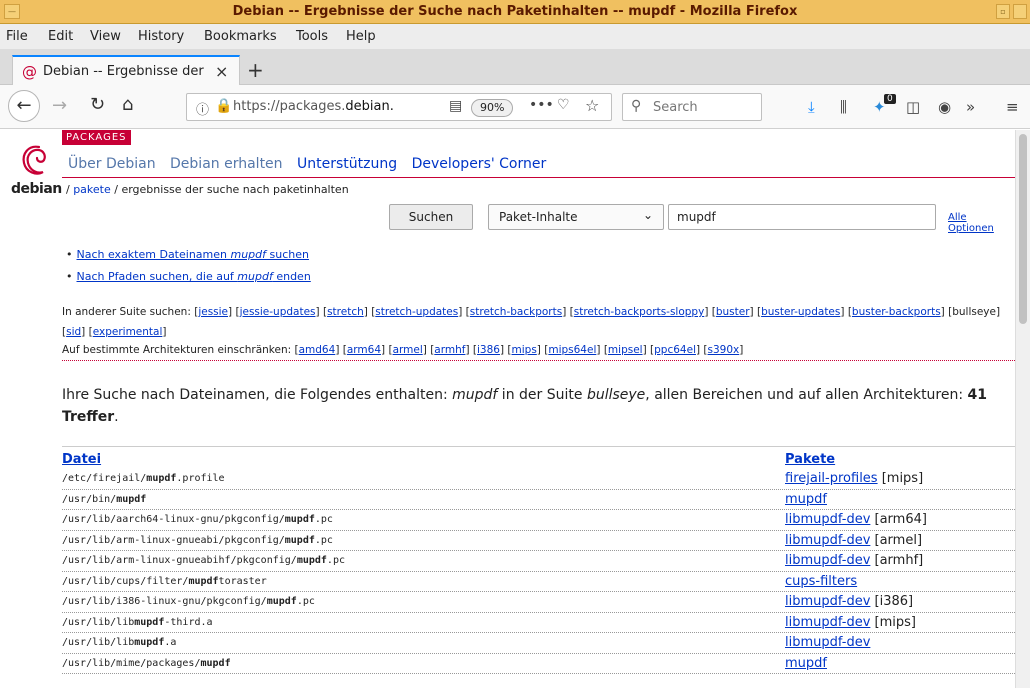  I want to click on nav-ueber-debian: Über Debian, so click(112, 164).